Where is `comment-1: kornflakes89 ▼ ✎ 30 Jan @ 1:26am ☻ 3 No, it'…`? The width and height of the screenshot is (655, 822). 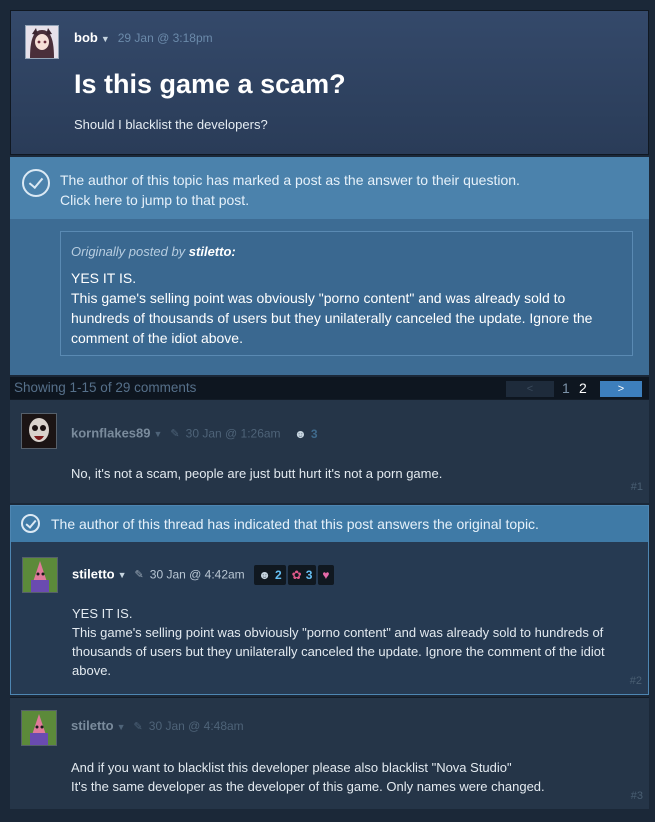
comment-1: kornflakes89 ▼ ✎ 30 Jan @ 1:26am ☻ 3 No, it'… is located at coordinates (329, 451).